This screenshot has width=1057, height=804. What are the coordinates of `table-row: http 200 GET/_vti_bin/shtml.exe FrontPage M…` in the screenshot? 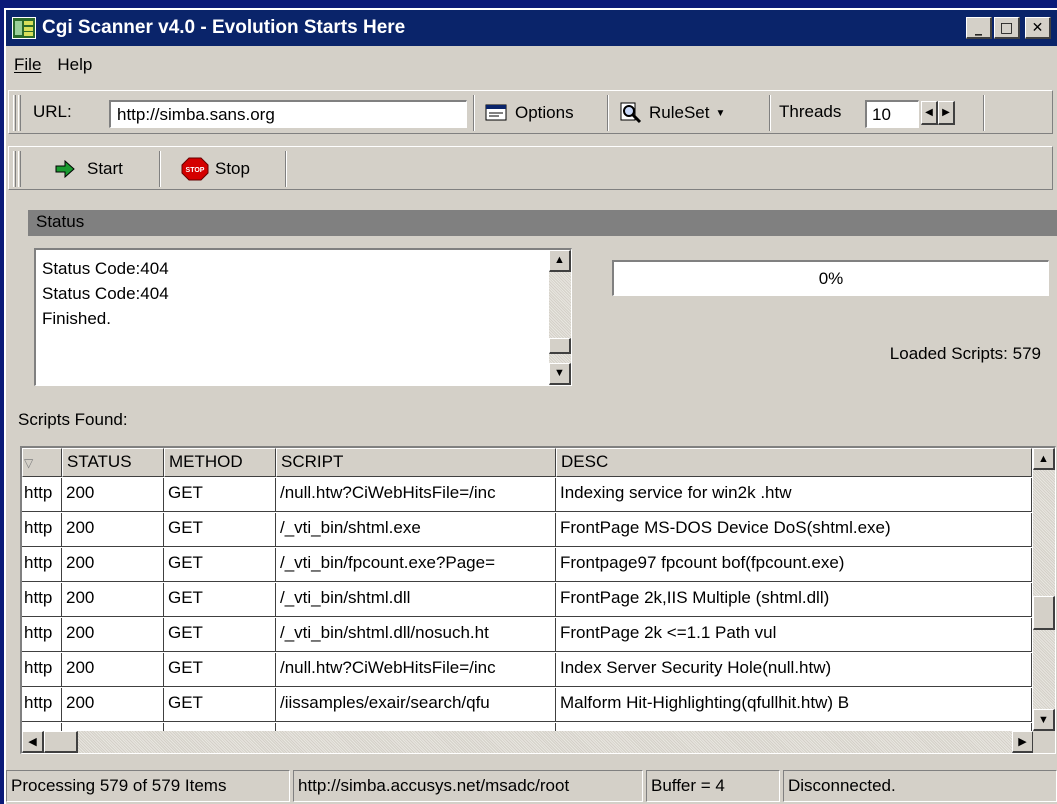 It's located at (527, 530).